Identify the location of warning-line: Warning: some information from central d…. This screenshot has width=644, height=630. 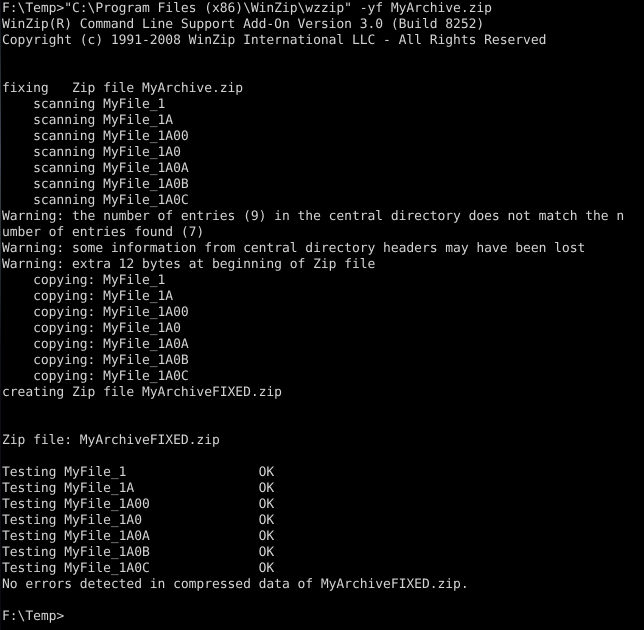
(294, 248).